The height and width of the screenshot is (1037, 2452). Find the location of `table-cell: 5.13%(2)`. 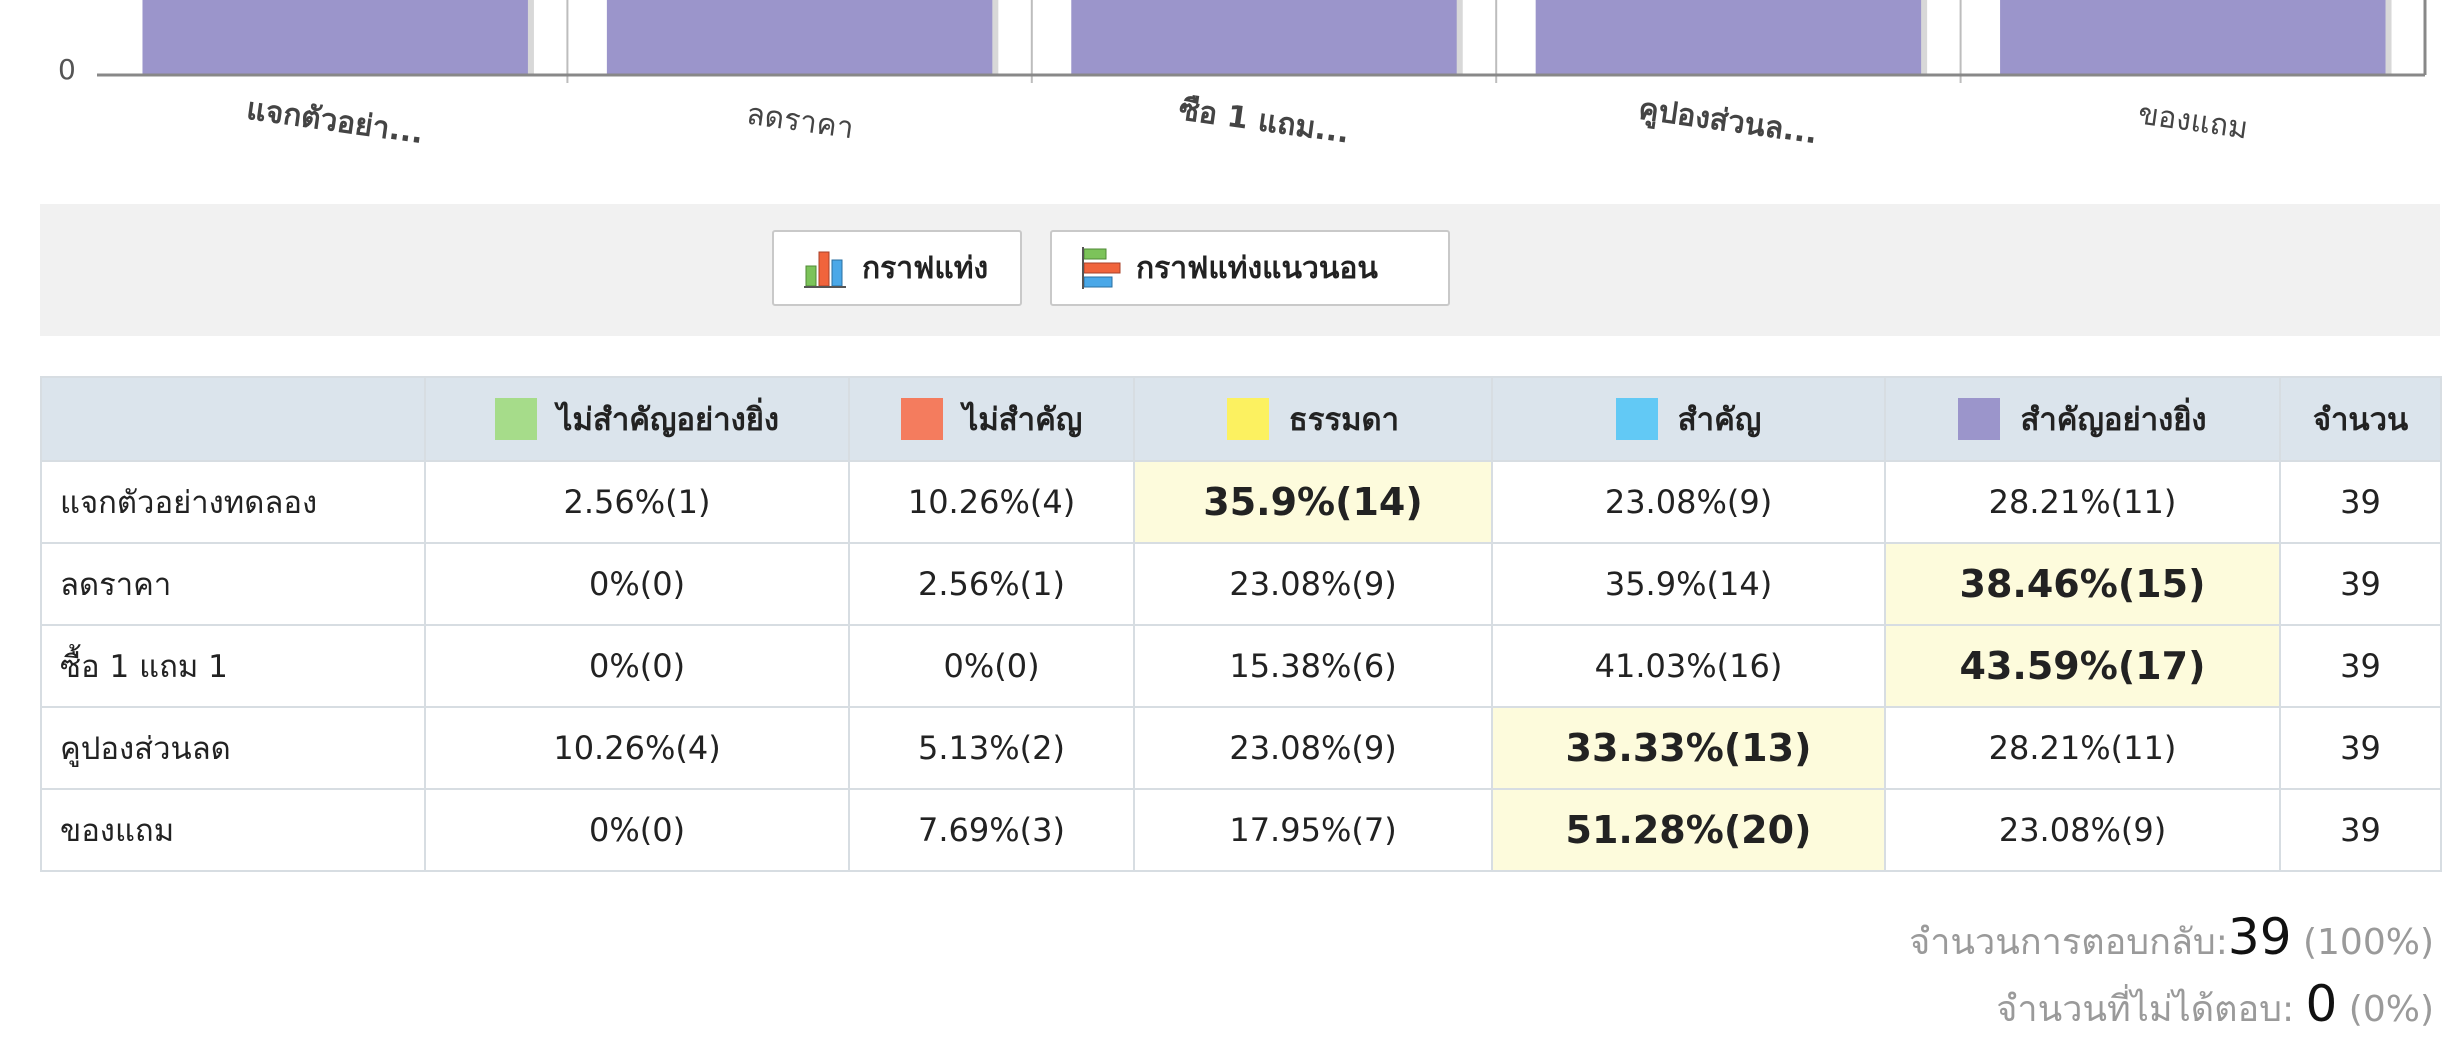

table-cell: 5.13%(2) is located at coordinates (991, 748).